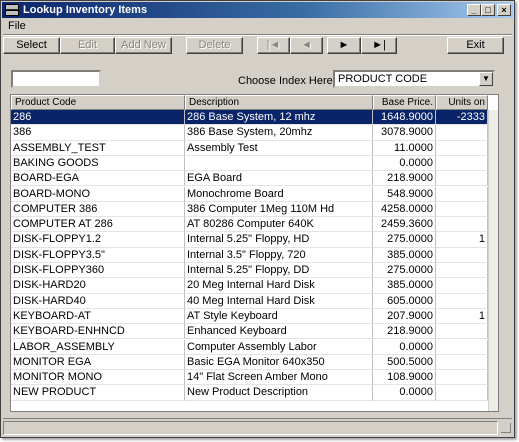 The width and height of the screenshot is (519, 442). Describe the element at coordinates (404, 133) in the screenshot. I see `base-price-cell: 3078.9000` at that location.